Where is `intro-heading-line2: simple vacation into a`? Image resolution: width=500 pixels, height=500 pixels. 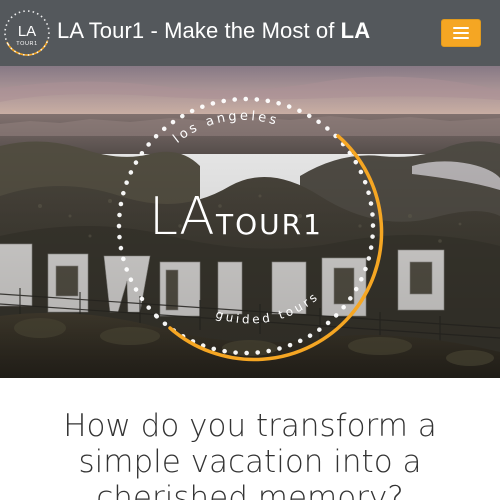
intro-heading-line2: simple vacation into a is located at coordinates (250, 462).